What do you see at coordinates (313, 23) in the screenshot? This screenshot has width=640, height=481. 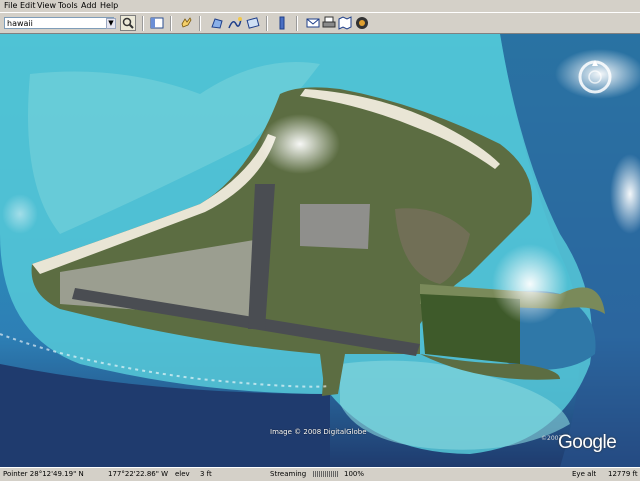 I see `email-icon` at bounding box center [313, 23].